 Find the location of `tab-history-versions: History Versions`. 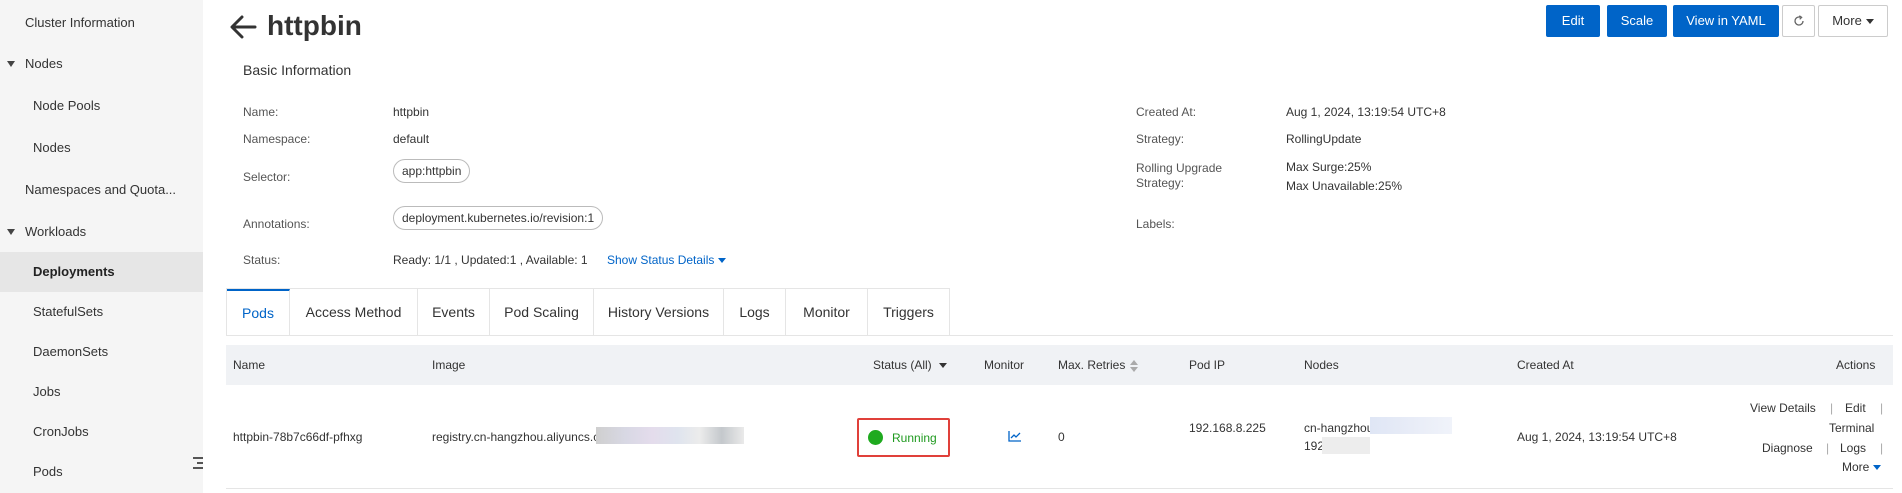

tab-history-versions: History Versions is located at coordinates (659, 312).